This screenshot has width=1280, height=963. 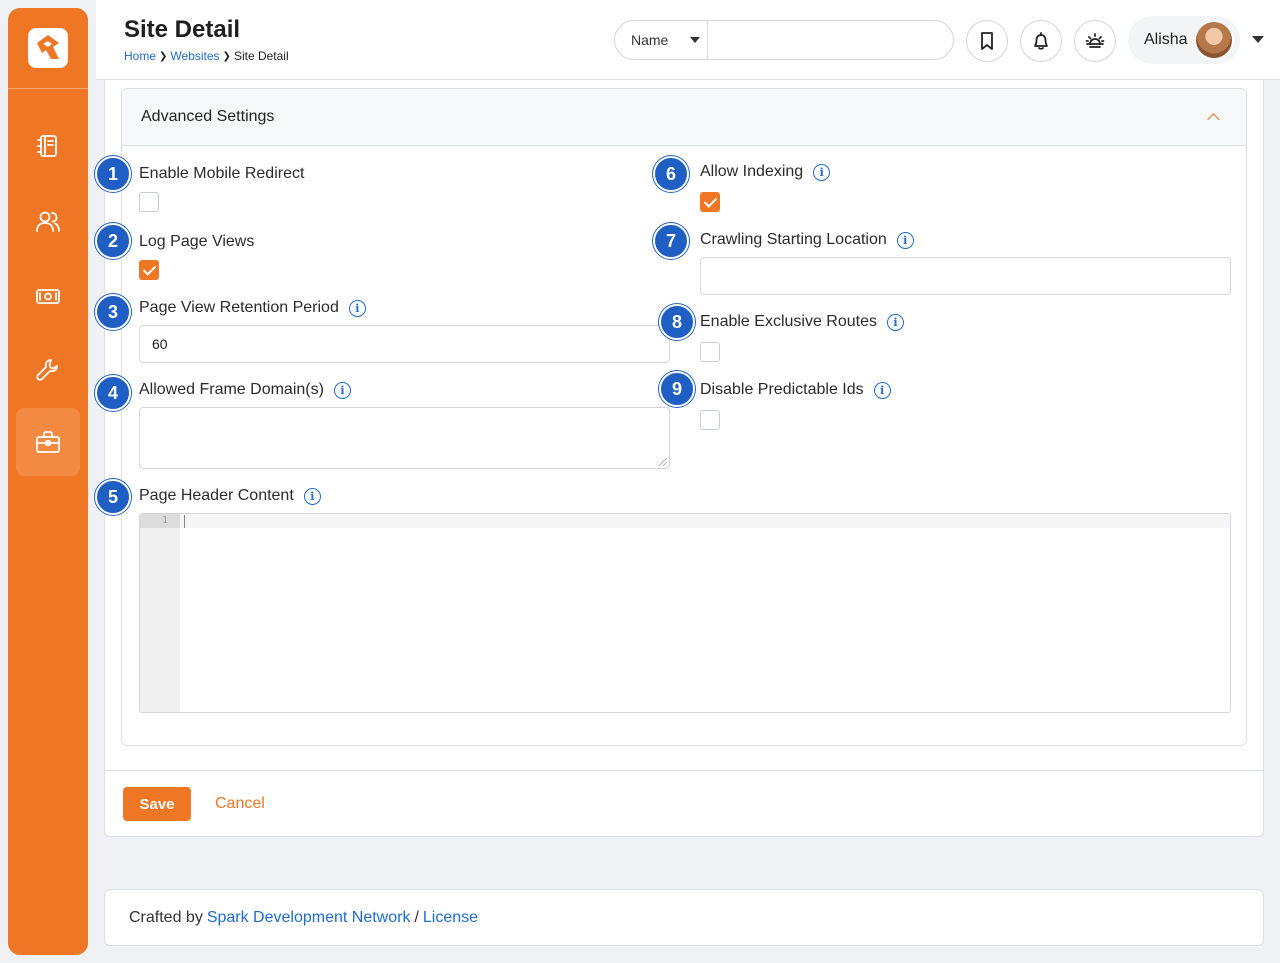 I want to click on callout-badge-5: 5, so click(x=113, y=497).